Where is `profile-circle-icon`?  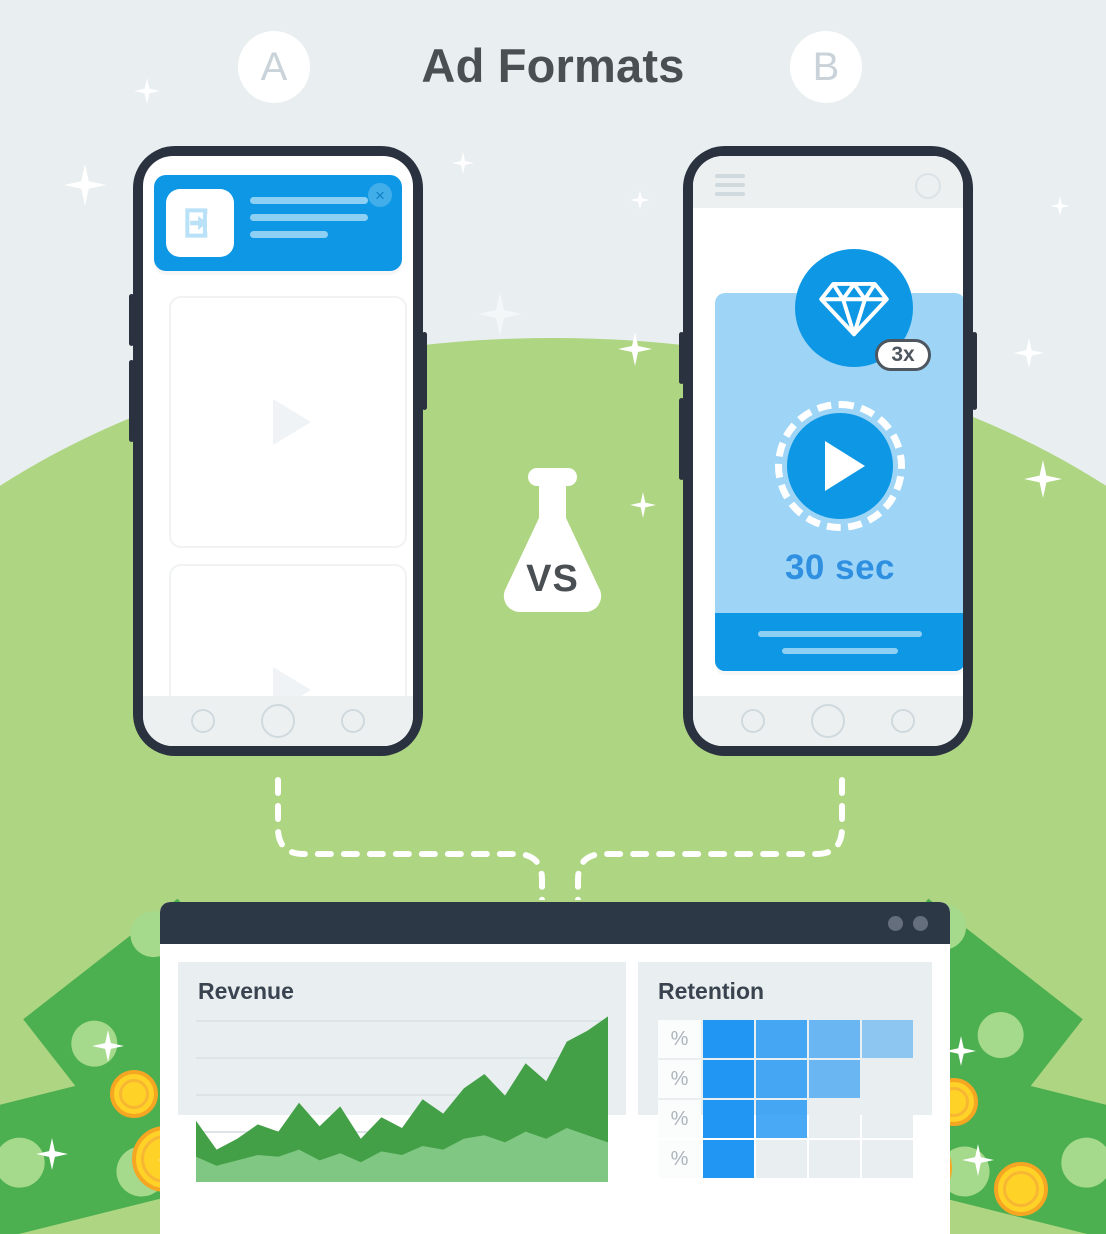 profile-circle-icon is located at coordinates (928, 186).